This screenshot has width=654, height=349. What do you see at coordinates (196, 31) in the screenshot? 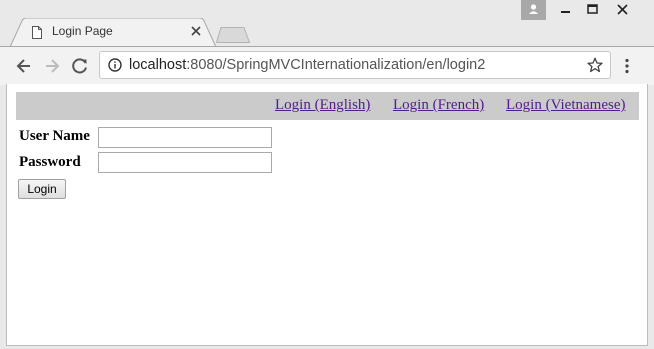
I see `close-tab-icon` at bounding box center [196, 31].